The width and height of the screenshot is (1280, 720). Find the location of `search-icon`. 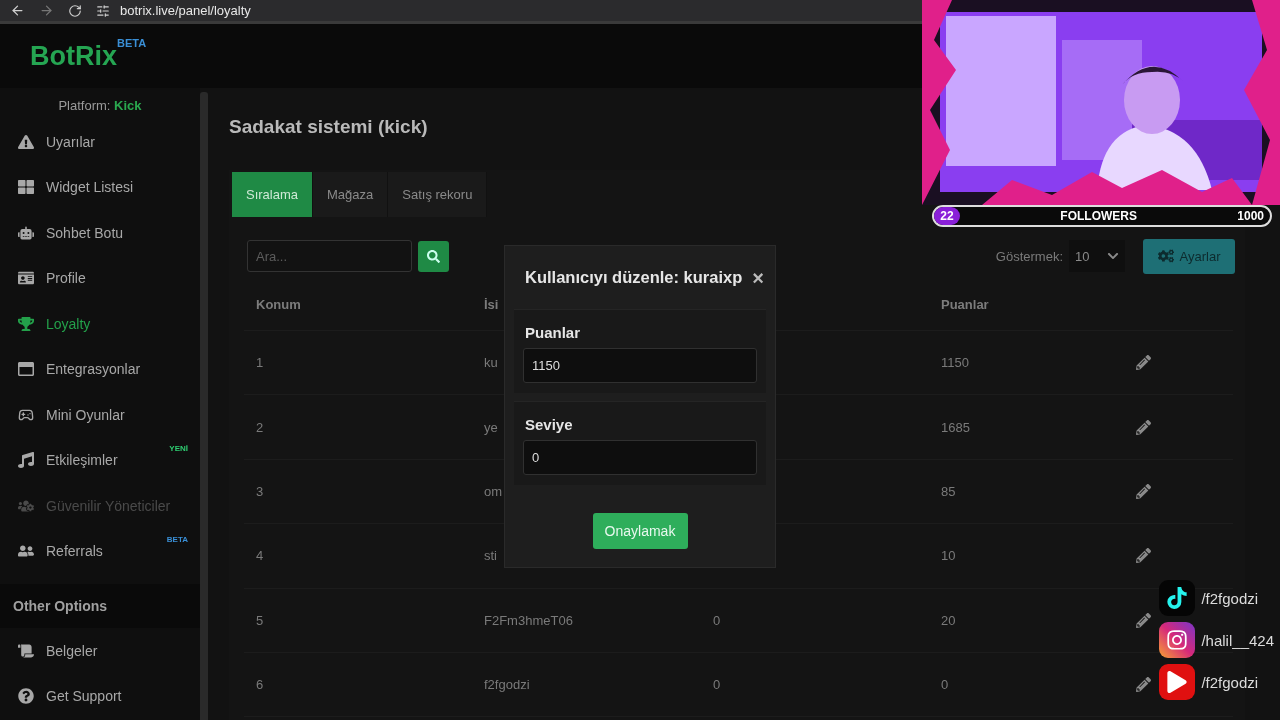

search-icon is located at coordinates (433, 256).